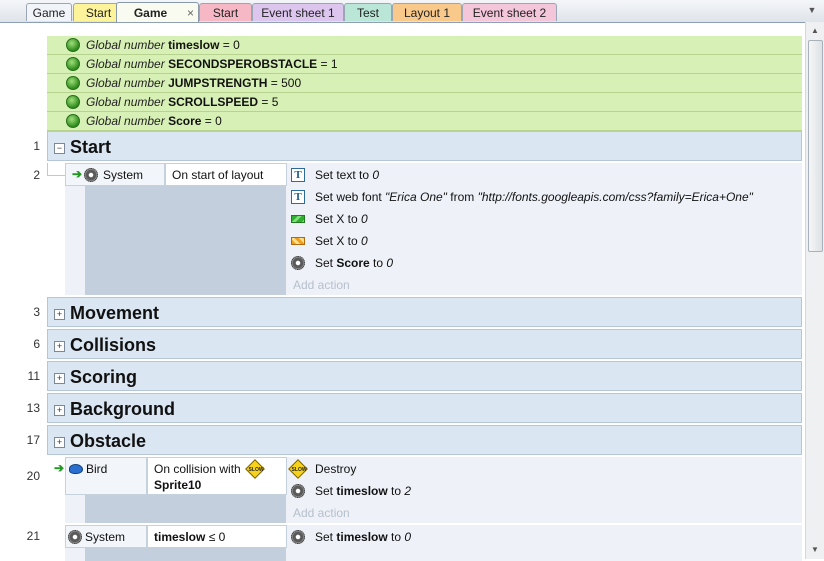  Describe the element at coordinates (59, 148) in the screenshot. I see `collapse-toggle-icon: −` at that location.